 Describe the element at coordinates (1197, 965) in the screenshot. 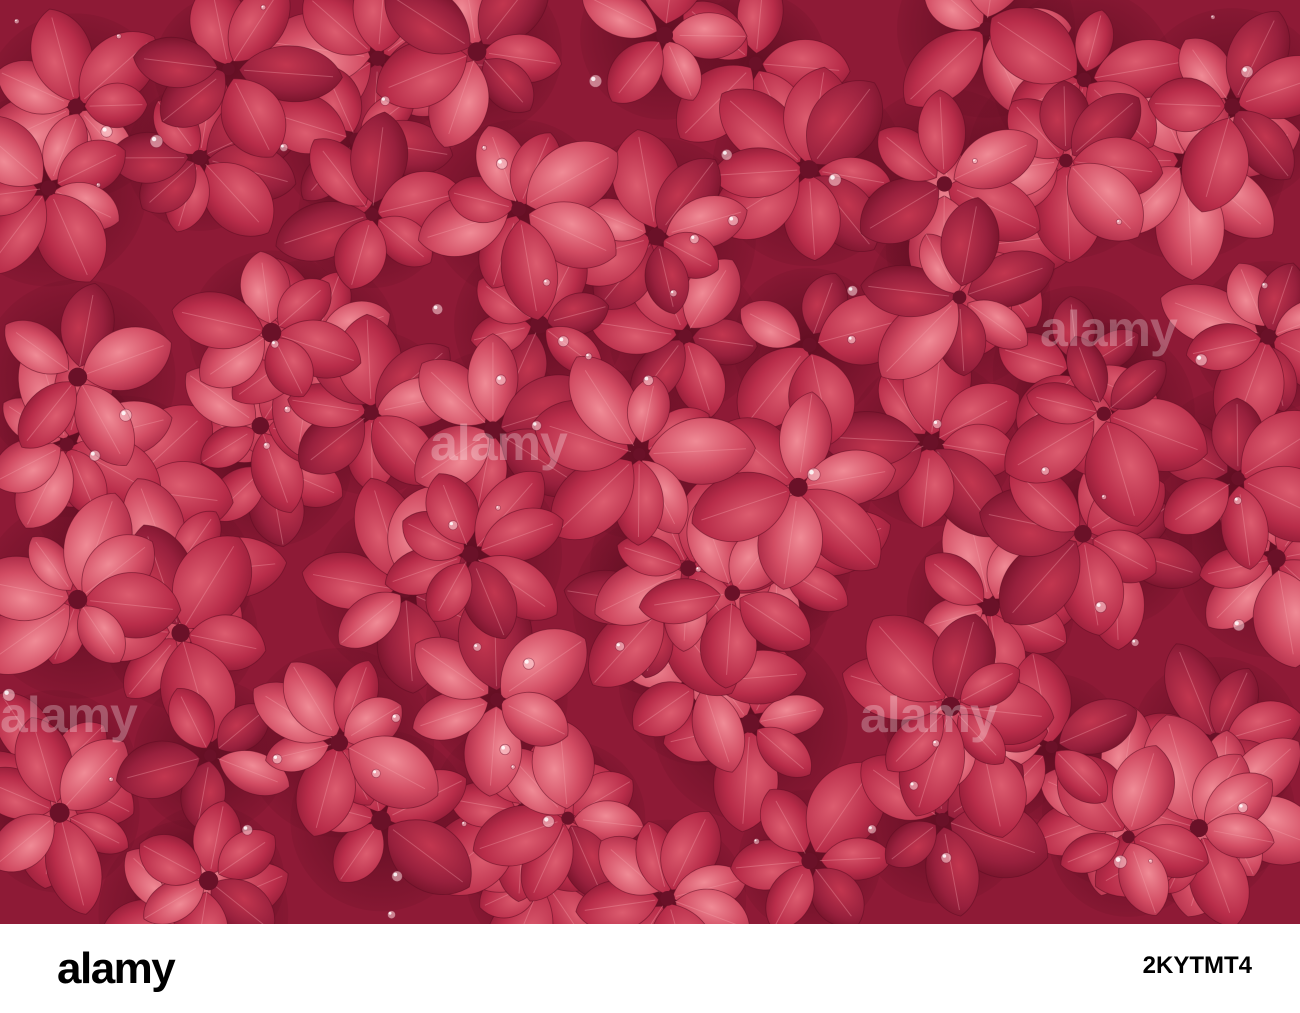

I see `image-id: 2KYTMT4` at that location.